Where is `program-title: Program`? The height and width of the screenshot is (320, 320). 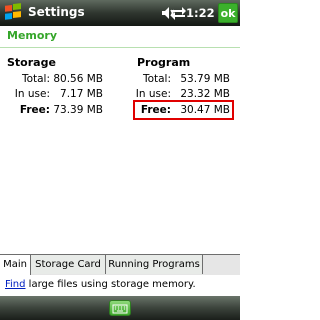 program-title: Program is located at coordinates (164, 62).